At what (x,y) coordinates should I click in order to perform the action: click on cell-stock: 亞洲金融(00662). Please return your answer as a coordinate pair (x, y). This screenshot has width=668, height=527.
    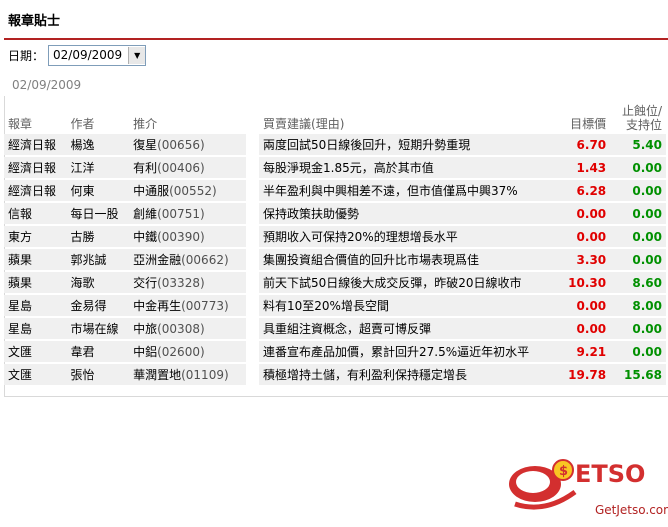
    Looking at the image, I should click on (188, 259).